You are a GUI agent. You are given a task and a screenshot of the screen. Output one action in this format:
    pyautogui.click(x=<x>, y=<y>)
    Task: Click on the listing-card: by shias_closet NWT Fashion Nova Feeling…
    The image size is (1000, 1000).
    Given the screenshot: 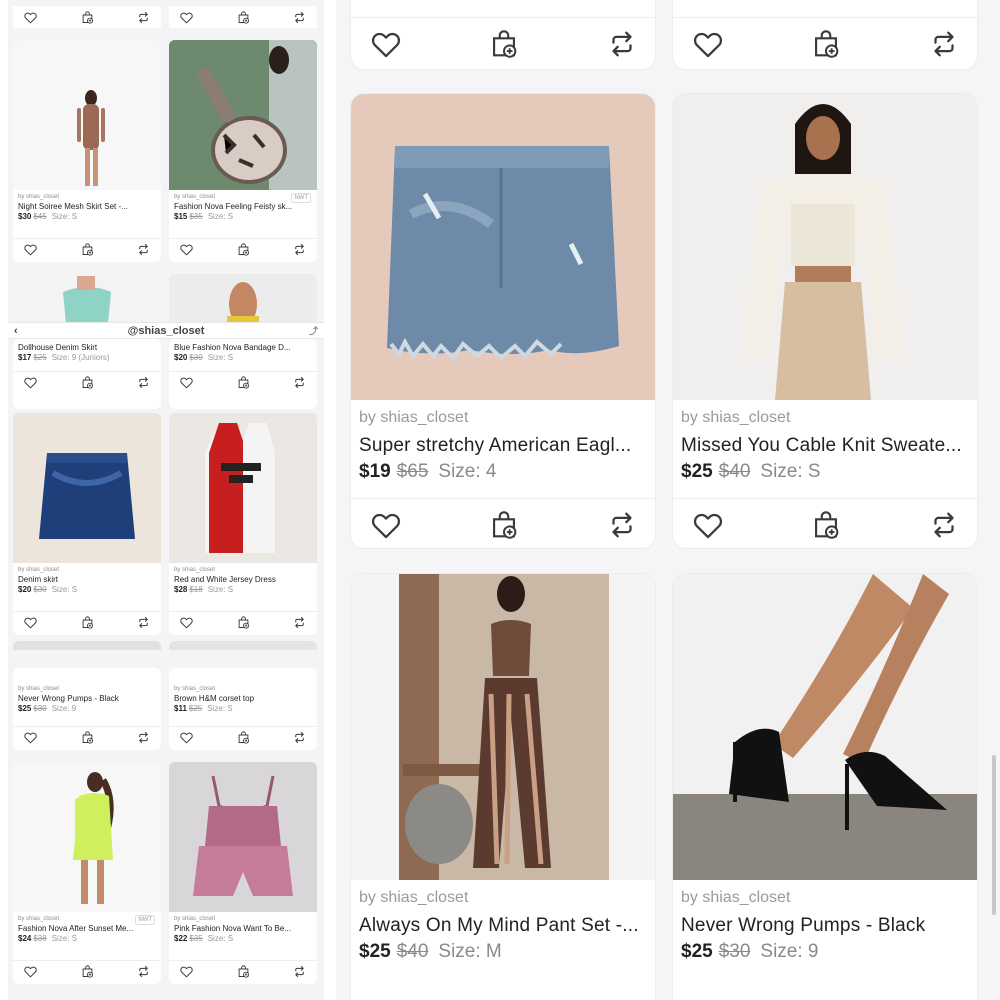 What is the action you would take?
    pyautogui.click(x=243, y=151)
    